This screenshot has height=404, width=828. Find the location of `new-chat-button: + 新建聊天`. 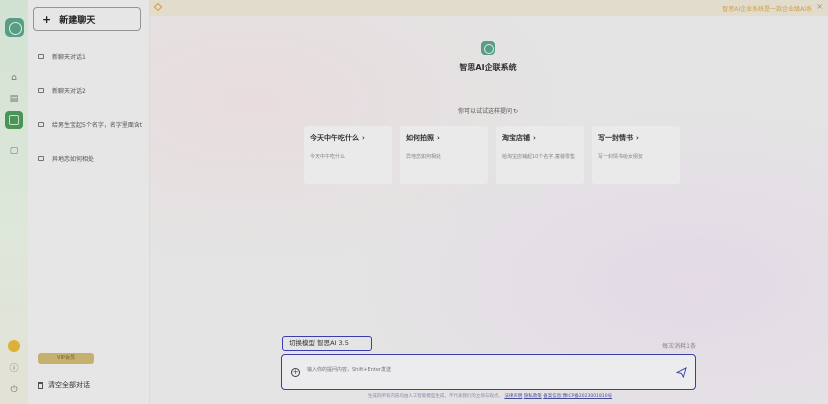

new-chat-button: + 新建聊天 is located at coordinates (87, 19).